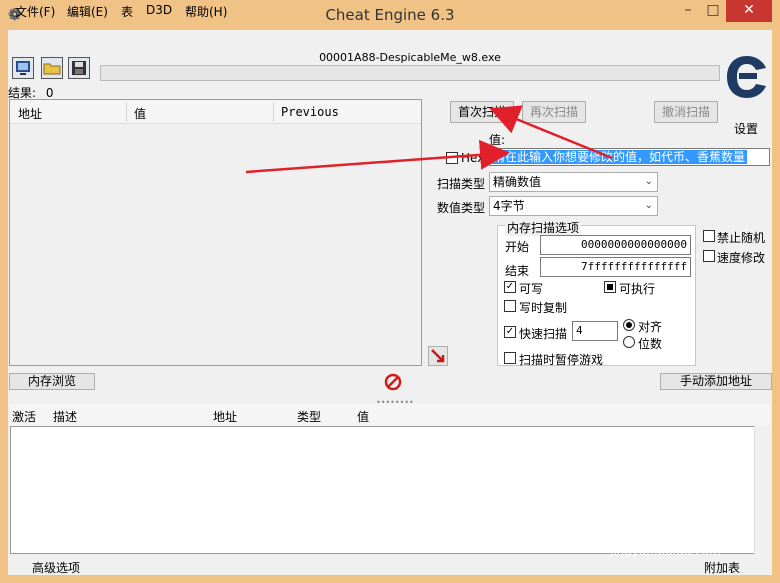 The image size is (780, 583). I want to click on menu-file: 文件(F), so click(35, 11).